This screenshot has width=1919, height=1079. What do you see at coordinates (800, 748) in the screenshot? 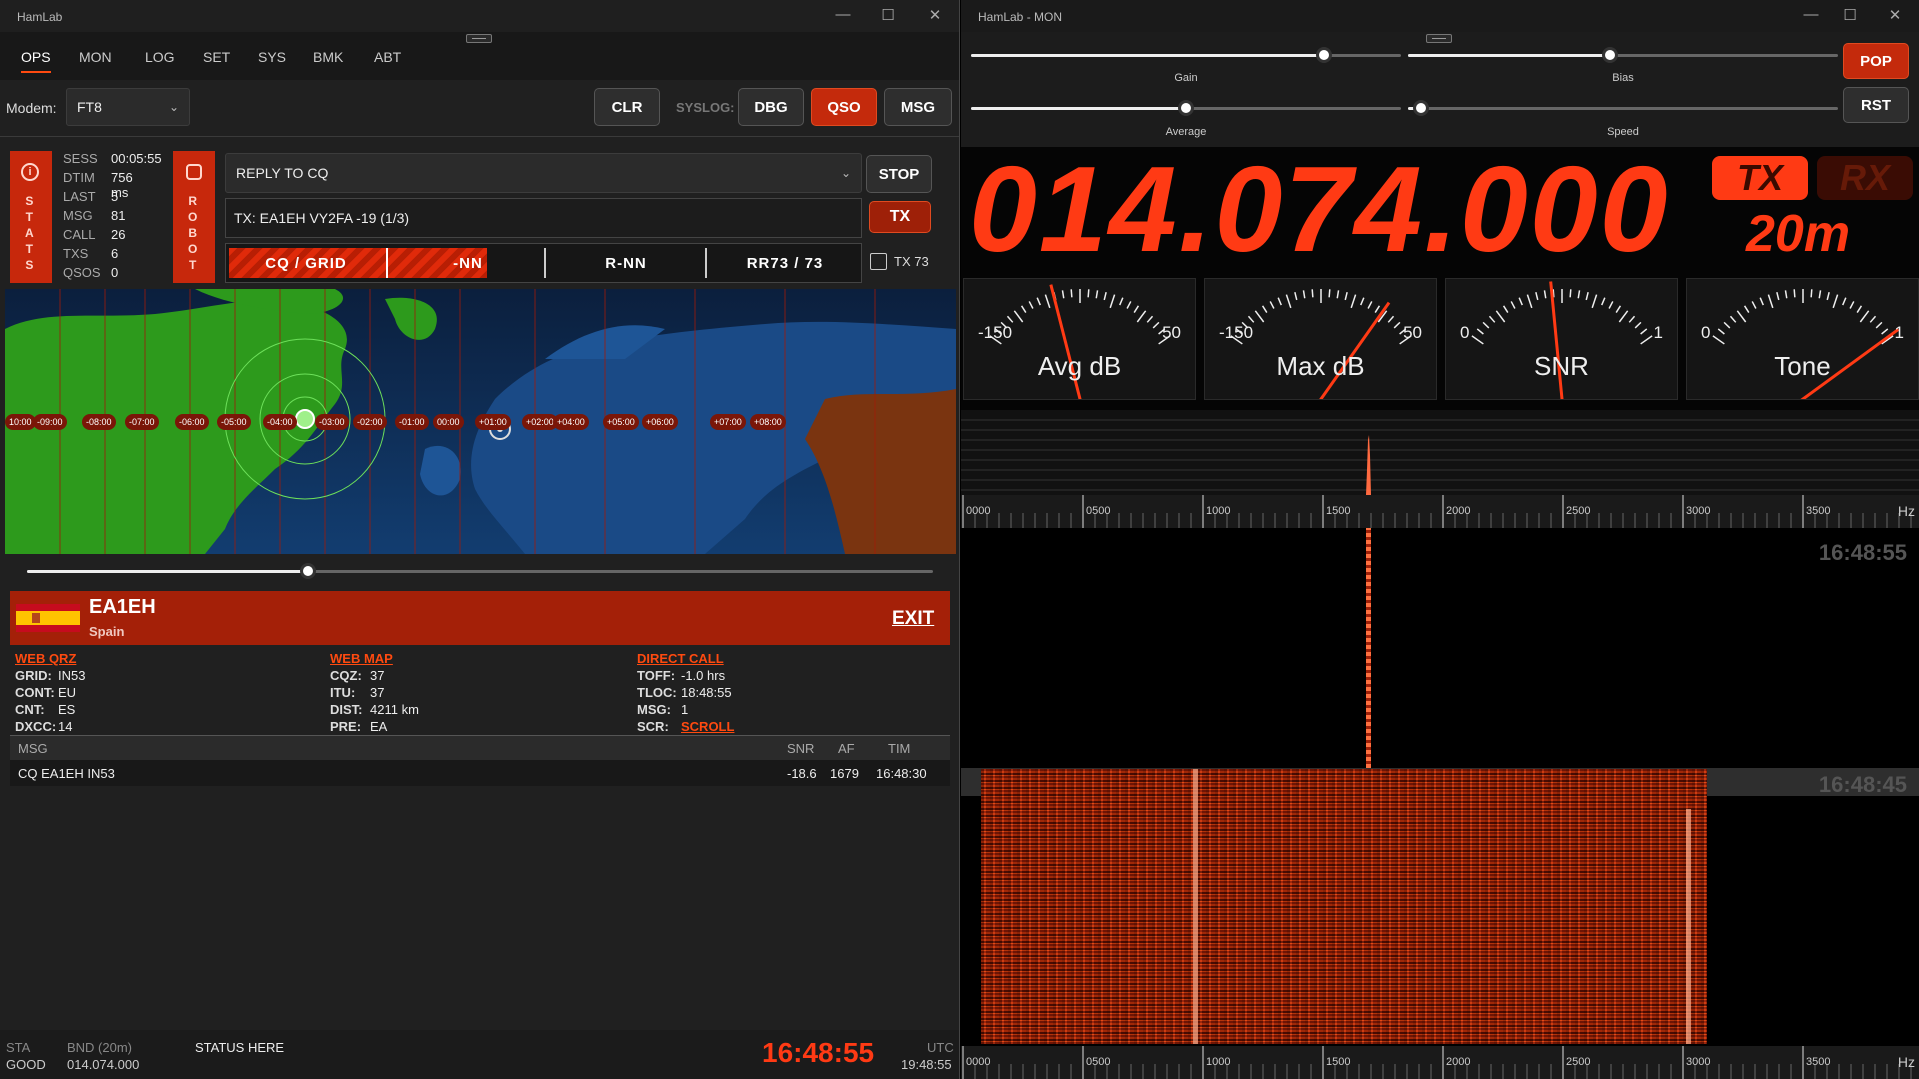
I see `col-snr: SNR` at bounding box center [800, 748].